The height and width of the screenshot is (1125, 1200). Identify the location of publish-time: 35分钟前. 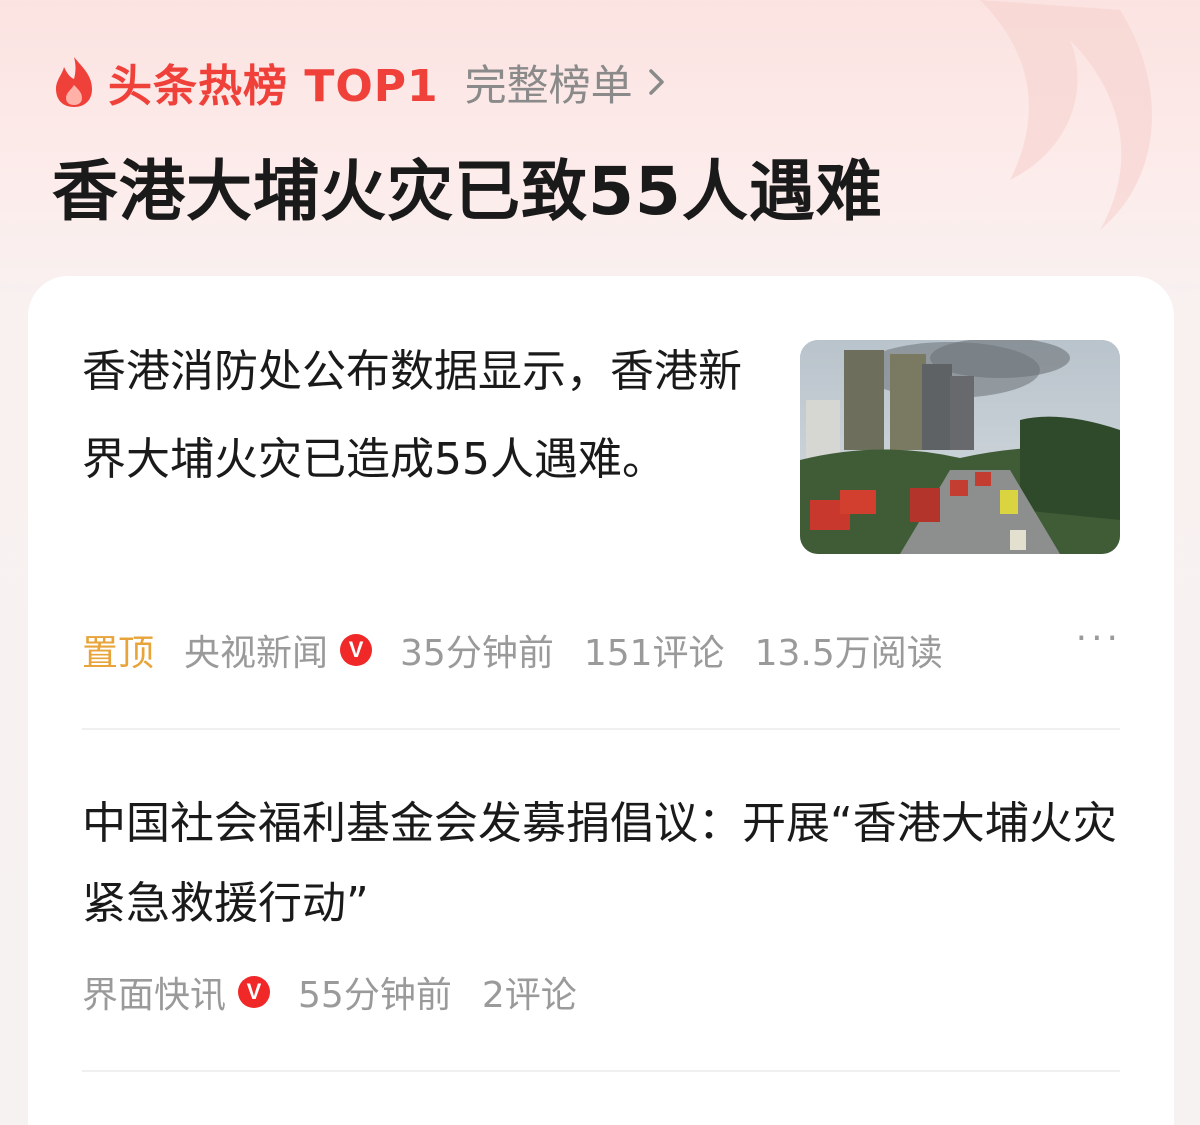
(477, 653).